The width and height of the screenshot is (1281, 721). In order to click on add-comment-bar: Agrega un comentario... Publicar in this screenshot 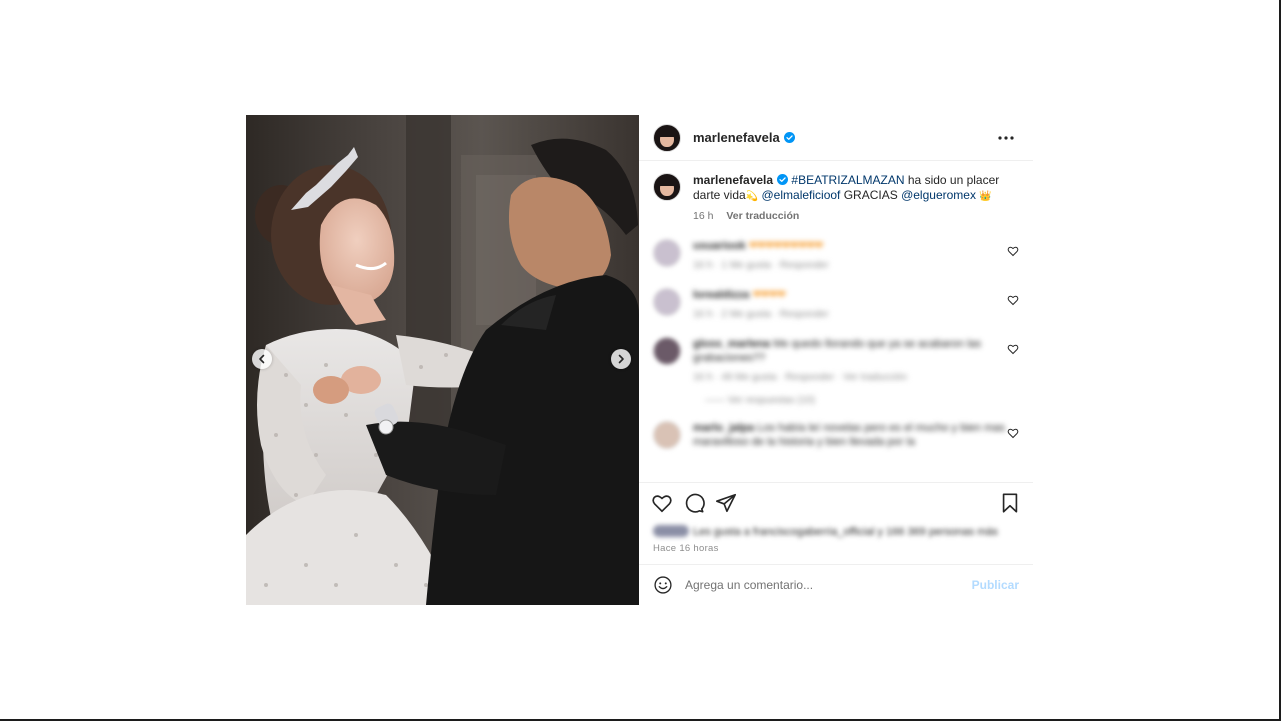, I will do `click(836, 584)`.